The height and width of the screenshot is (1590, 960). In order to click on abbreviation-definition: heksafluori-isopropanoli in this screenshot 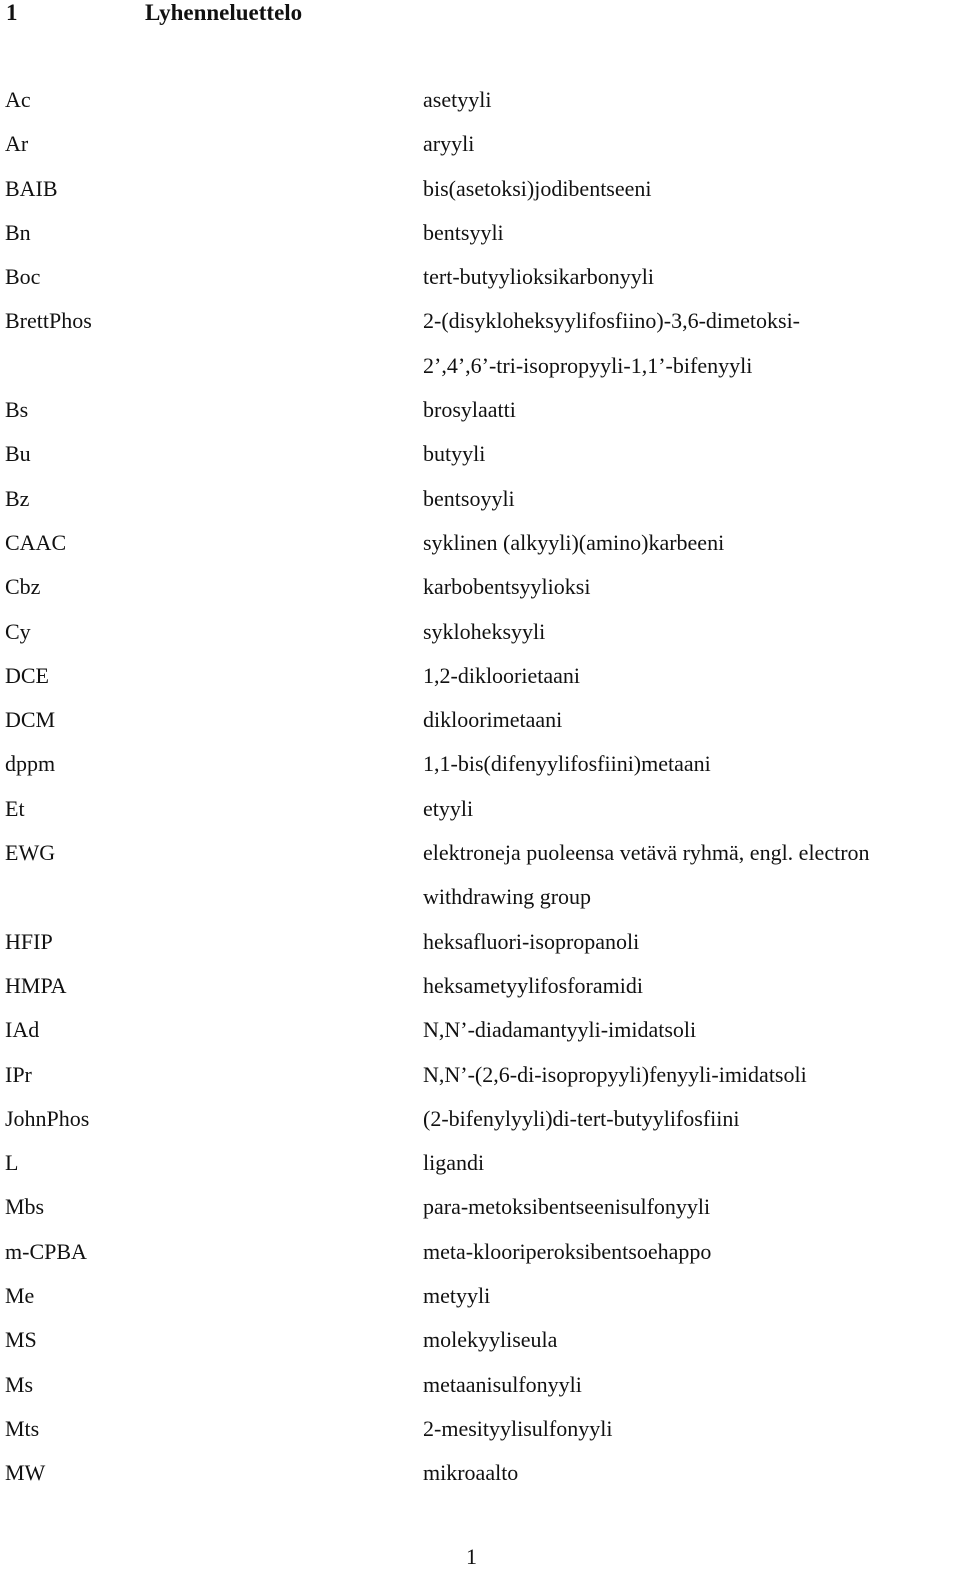, I will do `click(531, 941)`.